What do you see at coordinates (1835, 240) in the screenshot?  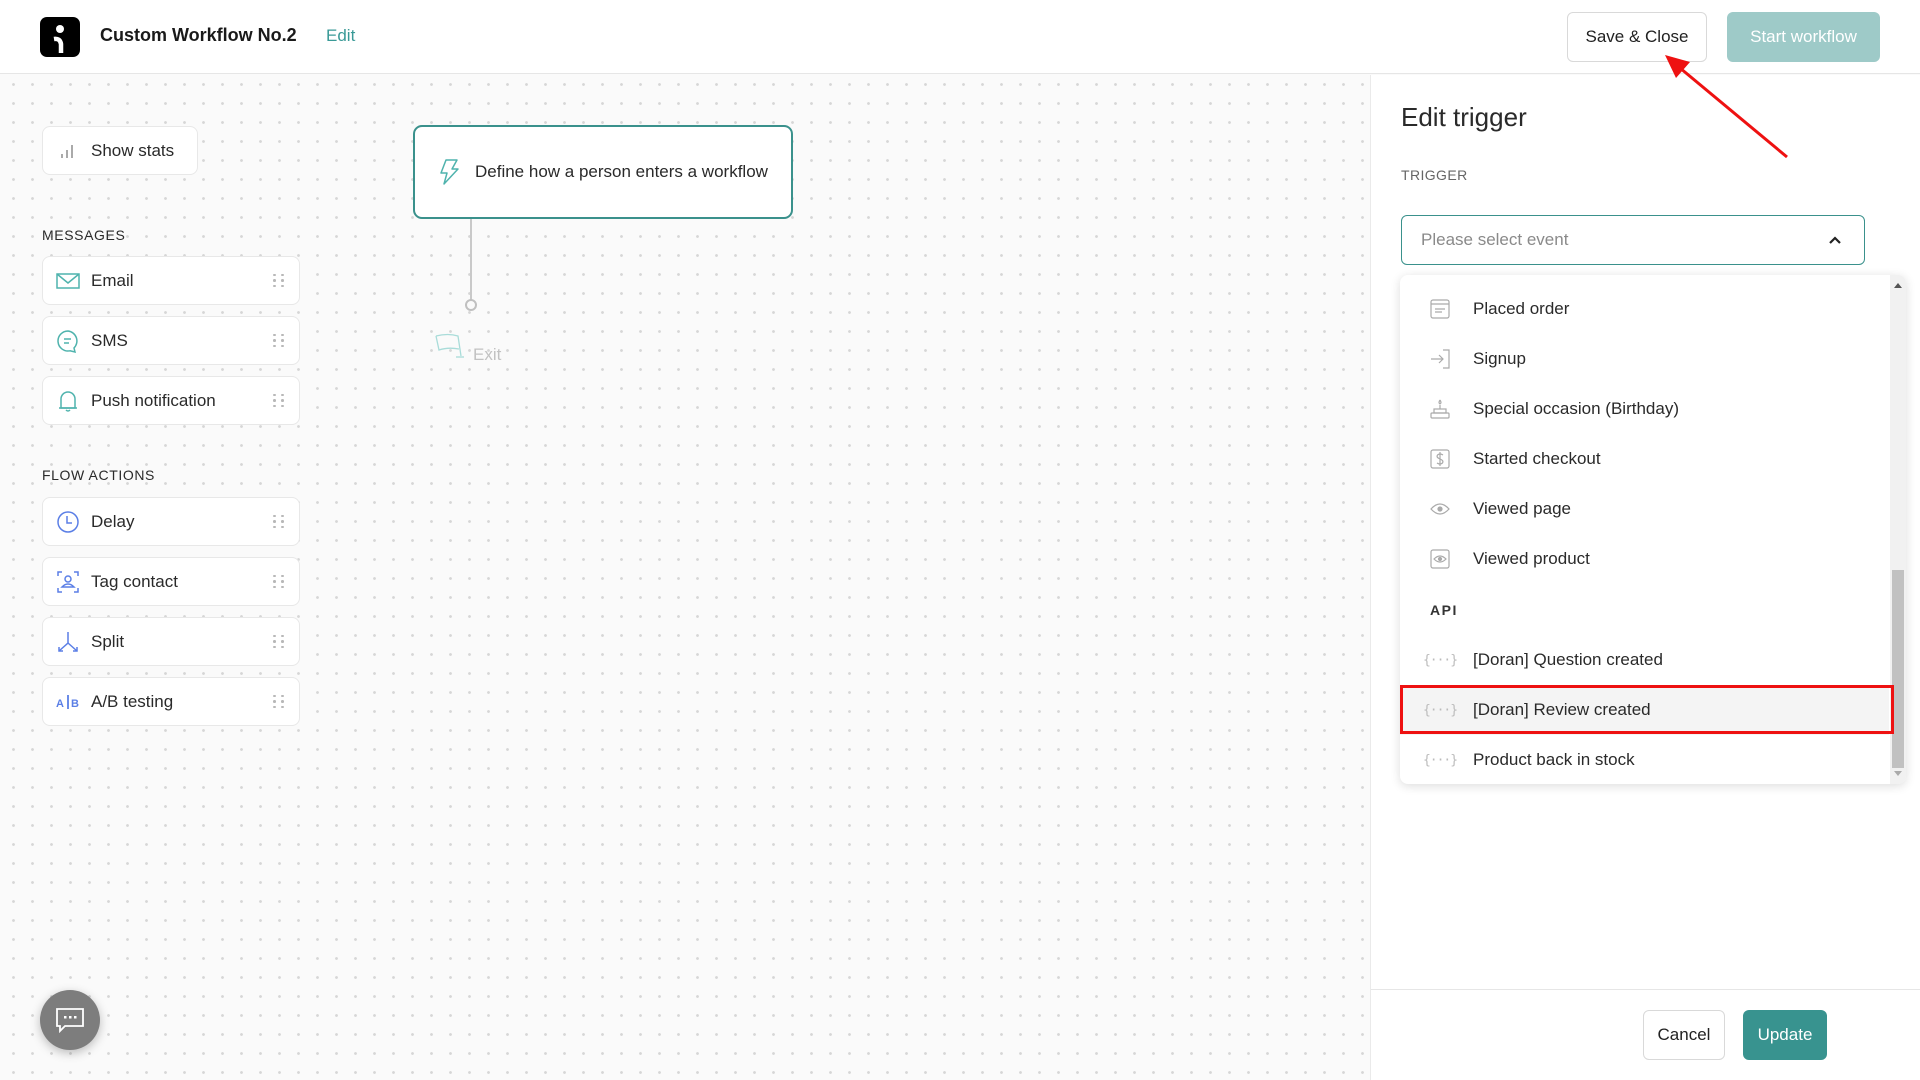 I see `chevron-up-icon` at bounding box center [1835, 240].